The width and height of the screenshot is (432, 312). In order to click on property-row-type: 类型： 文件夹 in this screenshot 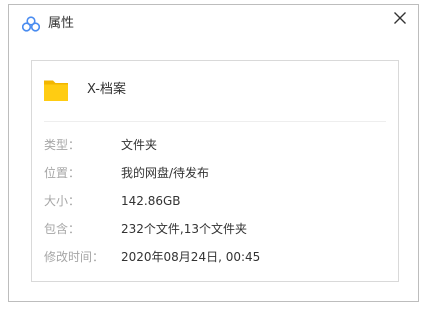, I will do `click(215, 145)`.